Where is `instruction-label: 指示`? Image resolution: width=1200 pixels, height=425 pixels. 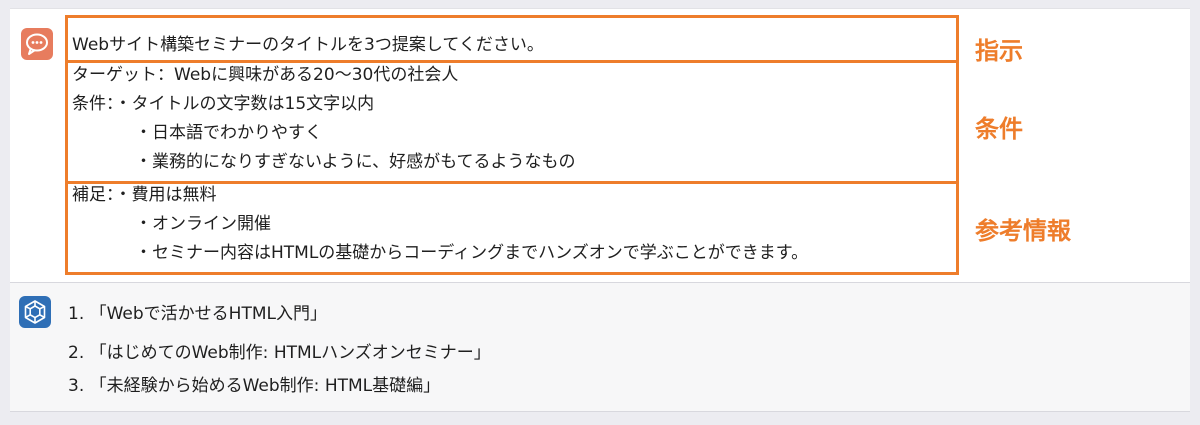
instruction-label: 指示 is located at coordinates (999, 51).